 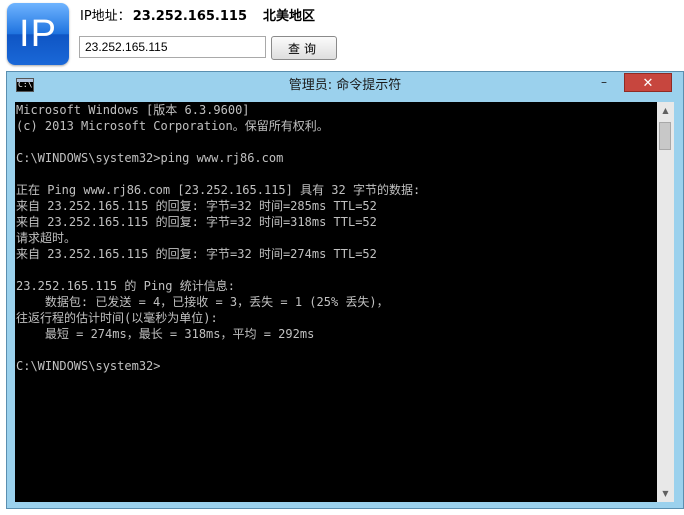 I want to click on ip-query-input, so click(x=172, y=47).